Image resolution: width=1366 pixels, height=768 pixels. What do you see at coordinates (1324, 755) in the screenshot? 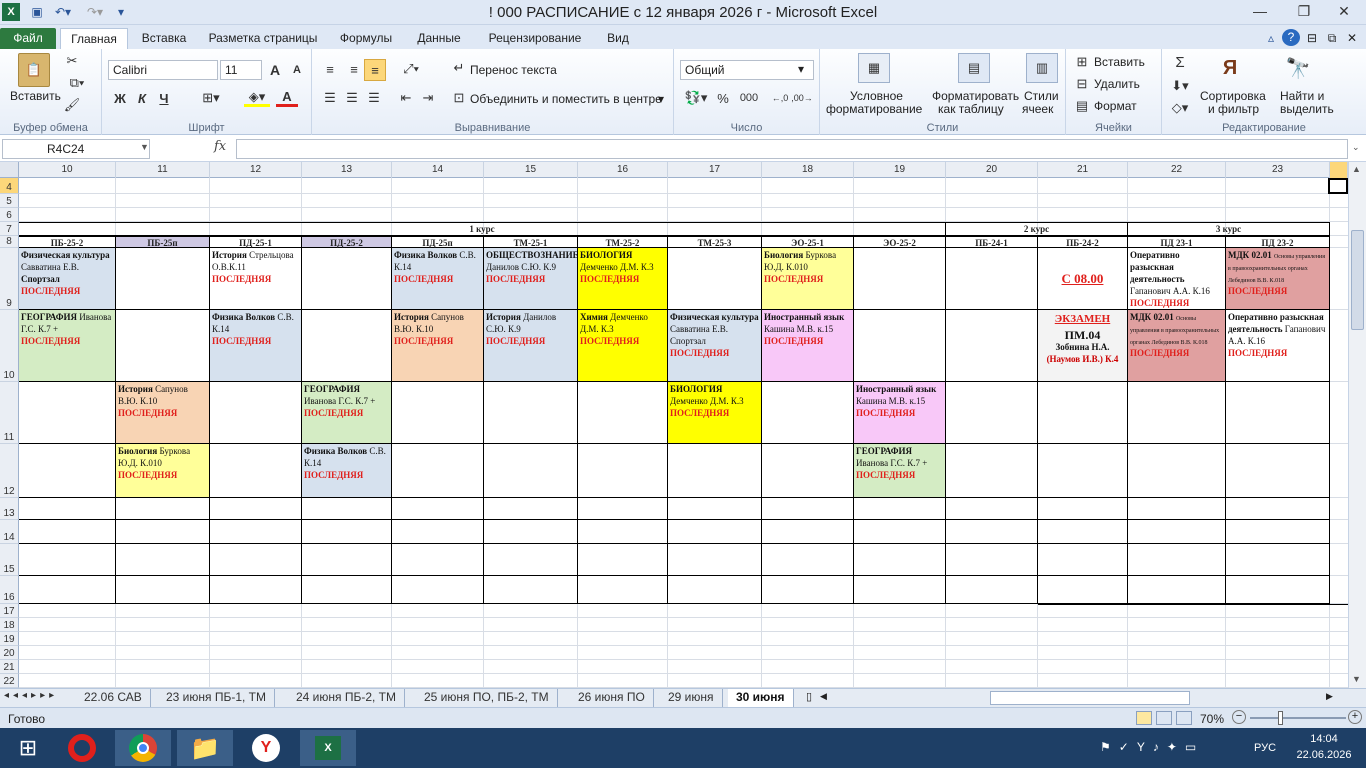
I see `clock-date: 22.06.2026` at bounding box center [1324, 755].